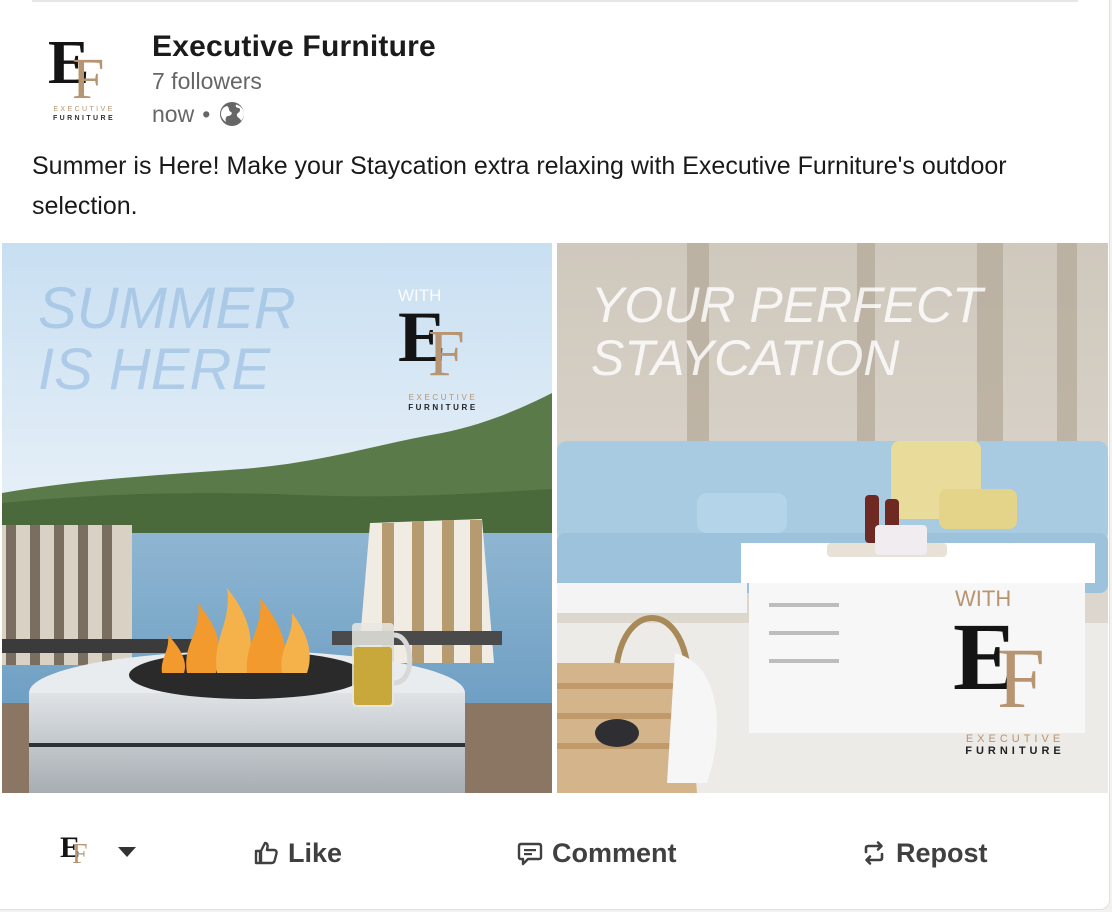 This screenshot has width=1112, height=912. Describe the element at coordinates (84, 109) in the screenshot. I see `logo-word-top: EXECUTIVE` at that location.